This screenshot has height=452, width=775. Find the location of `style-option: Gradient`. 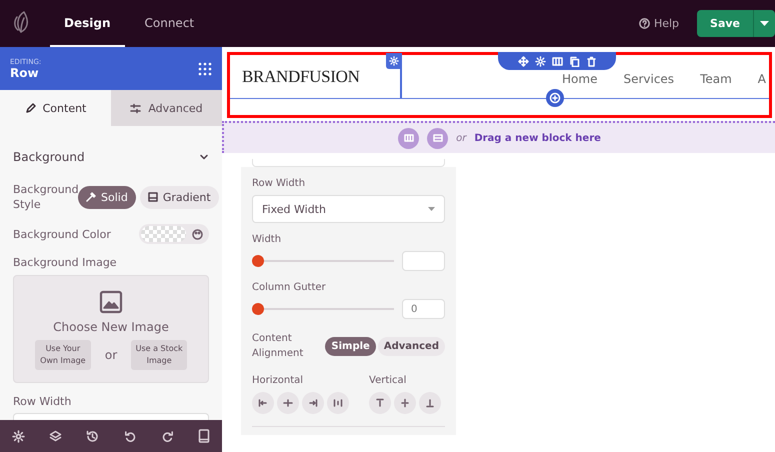

style-option: Gradient is located at coordinates (179, 197).